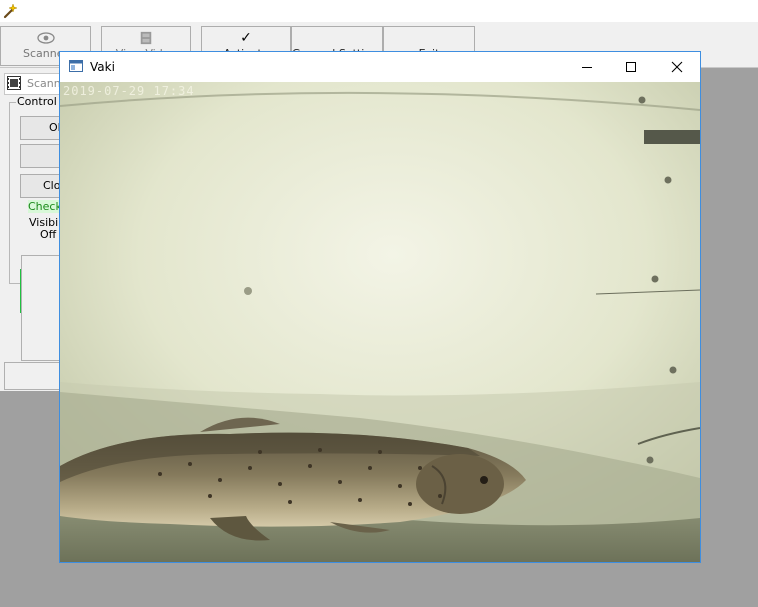  Describe the element at coordinates (41, 308) in the screenshot. I see `scanner-panel` at that location.